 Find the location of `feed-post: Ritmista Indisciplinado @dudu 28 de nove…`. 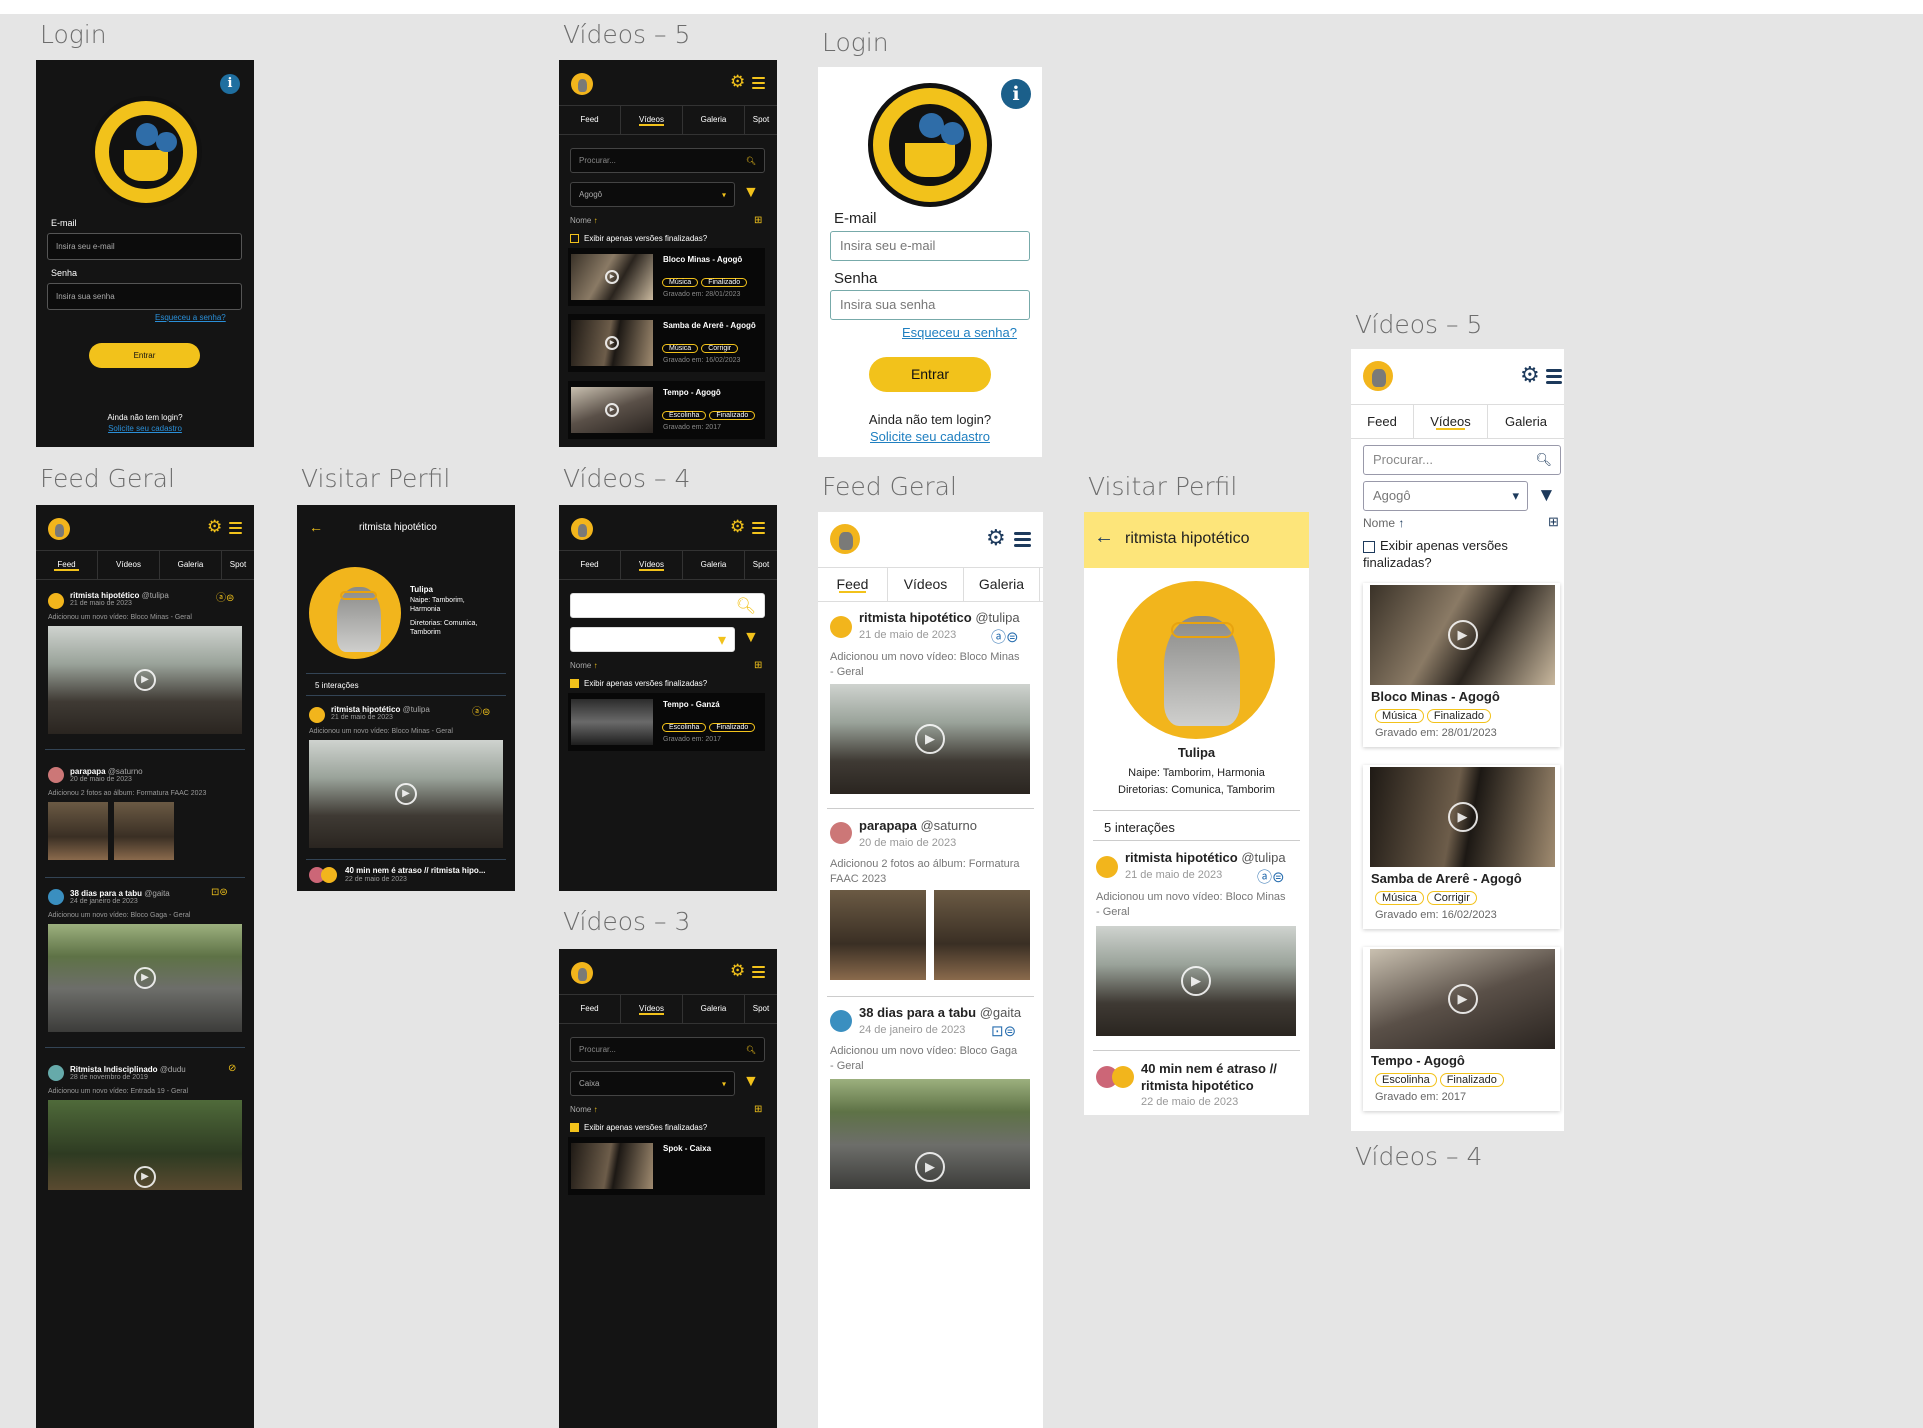

feed-post: Ritmista Indisciplinado @dudu 28 de nove… is located at coordinates (145, 1131).